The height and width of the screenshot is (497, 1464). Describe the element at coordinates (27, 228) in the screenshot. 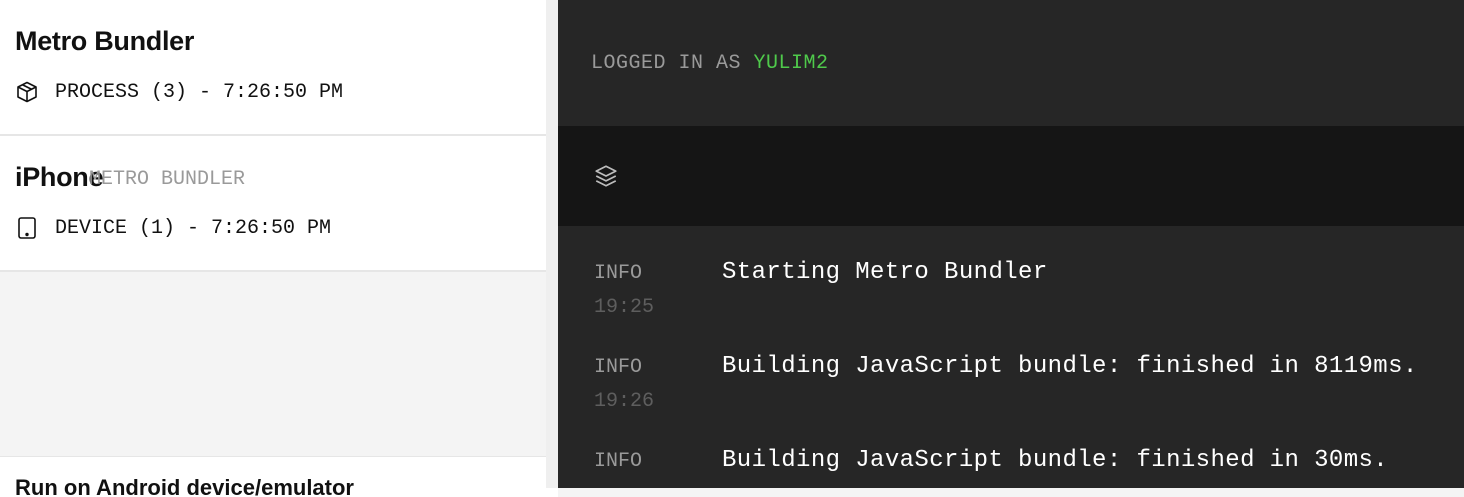

I see `phone-icon` at that location.